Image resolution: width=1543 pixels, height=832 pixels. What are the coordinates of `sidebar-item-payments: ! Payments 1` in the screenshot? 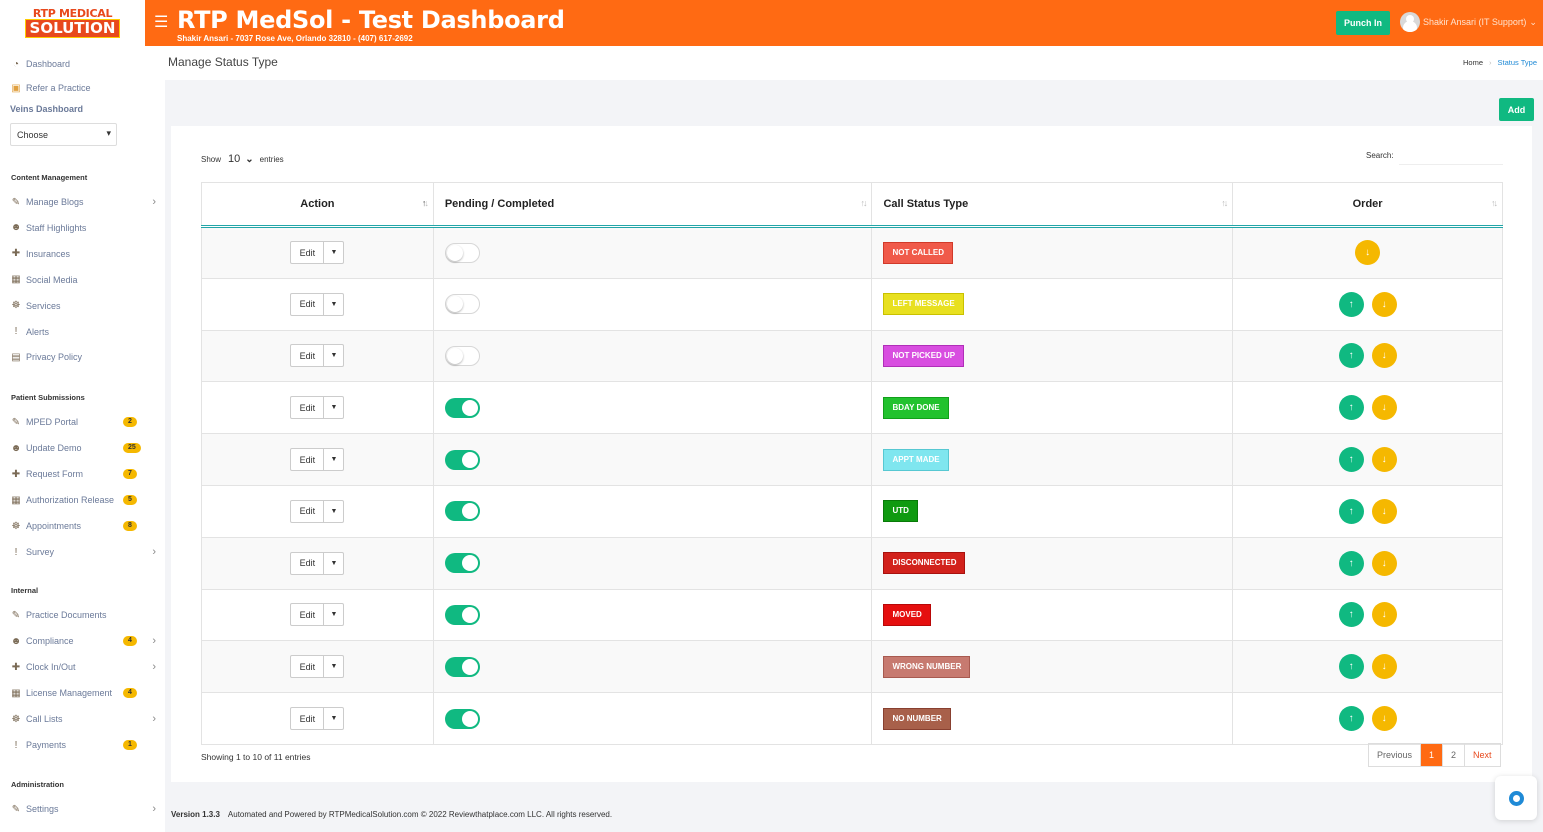 It's located at (83, 745).